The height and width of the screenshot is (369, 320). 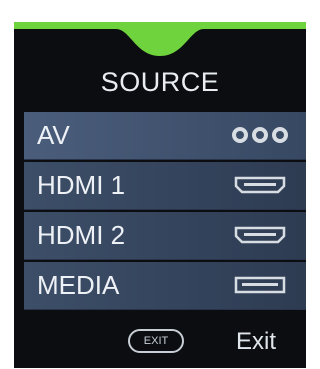 What do you see at coordinates (53, 135) in the screenshot?
I see `source-item-label: AV` at bounding box center [53, 135].